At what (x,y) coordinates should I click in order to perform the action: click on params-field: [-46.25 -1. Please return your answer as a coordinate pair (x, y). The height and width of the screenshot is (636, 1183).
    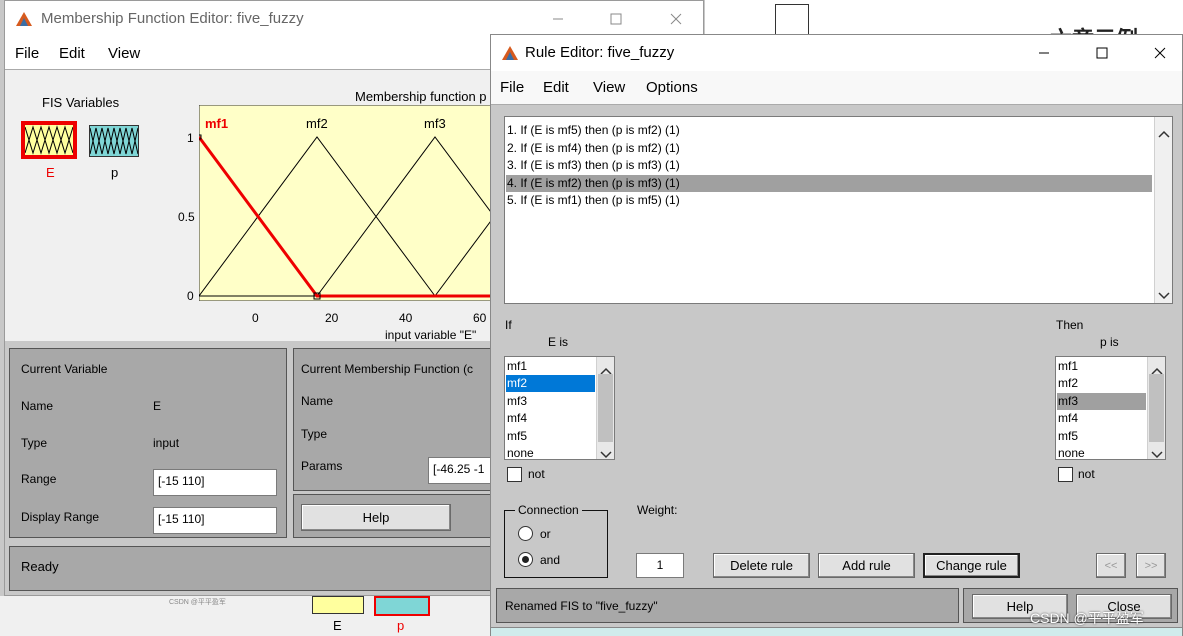
    Looking at the image, I should click on (461, 470).